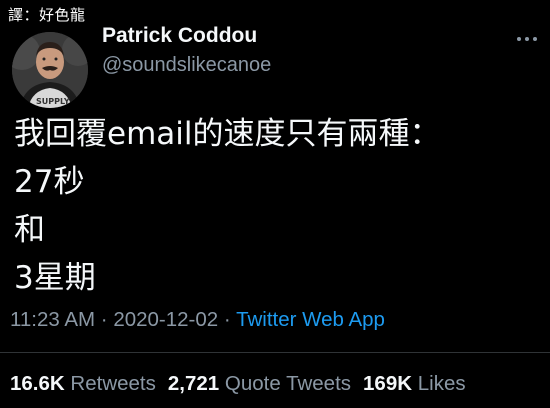 Image resolution: width=550 pixels, height=408 pixels. I want to click on tweet-line: 我回覆email的速度只有兩種：, so click(227, 134).